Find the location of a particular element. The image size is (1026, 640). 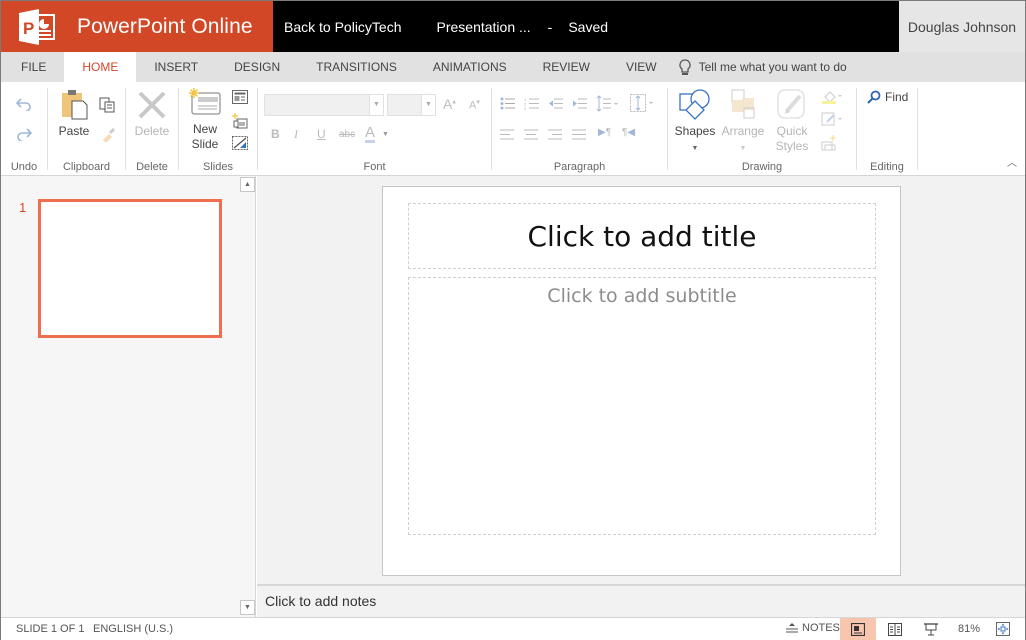

duplicate-slide-icon is located at coordinates (240, 121).